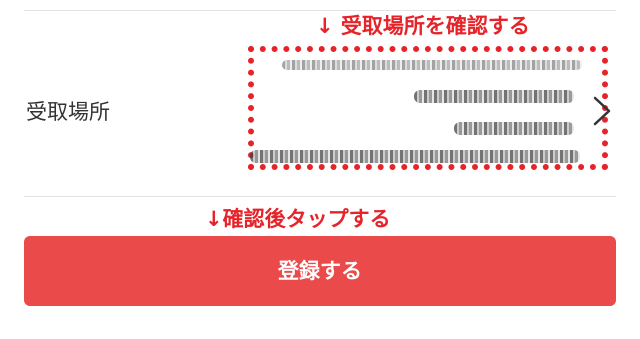  What do you see at coordinates (68, 112) in the screenshot?
I see `pickup-location-label: 受取場所` at bounding box center [68, 112].